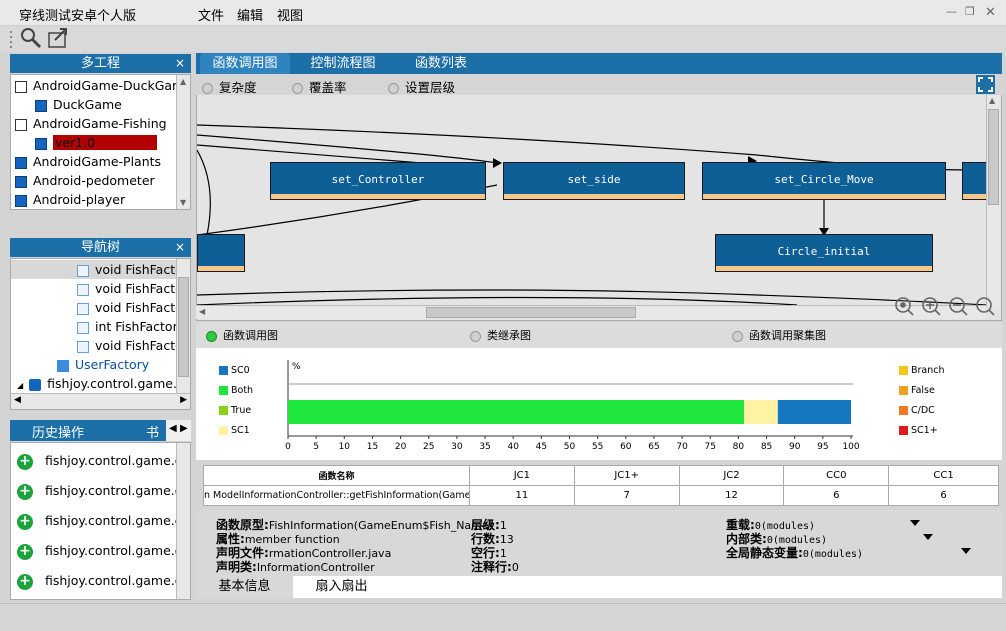  Describe the element at coordinates (183, 521) in the screenshot. I see `history-scrollbar` at that location.